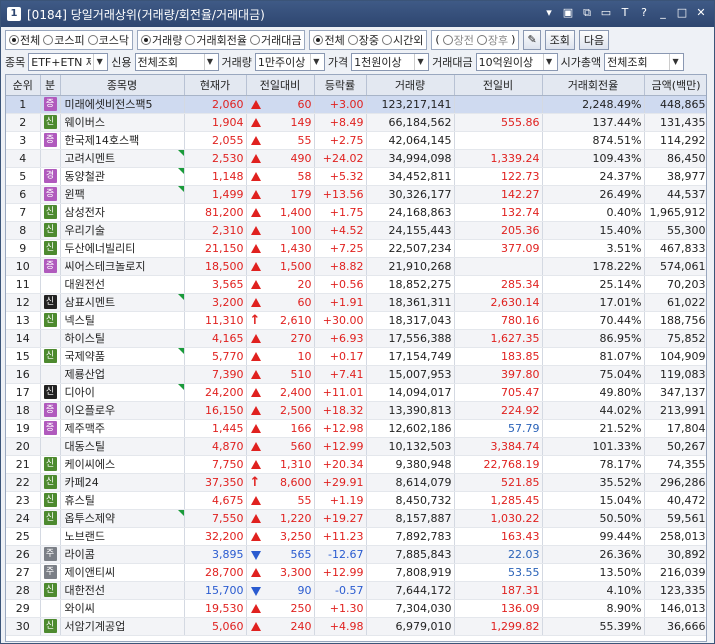 This screenshot has height=644, width=715. What do you see at coordinates (85, 590) in the screenshot?
I see `stock-name: 대한전선` at bounding box center [85, 590].